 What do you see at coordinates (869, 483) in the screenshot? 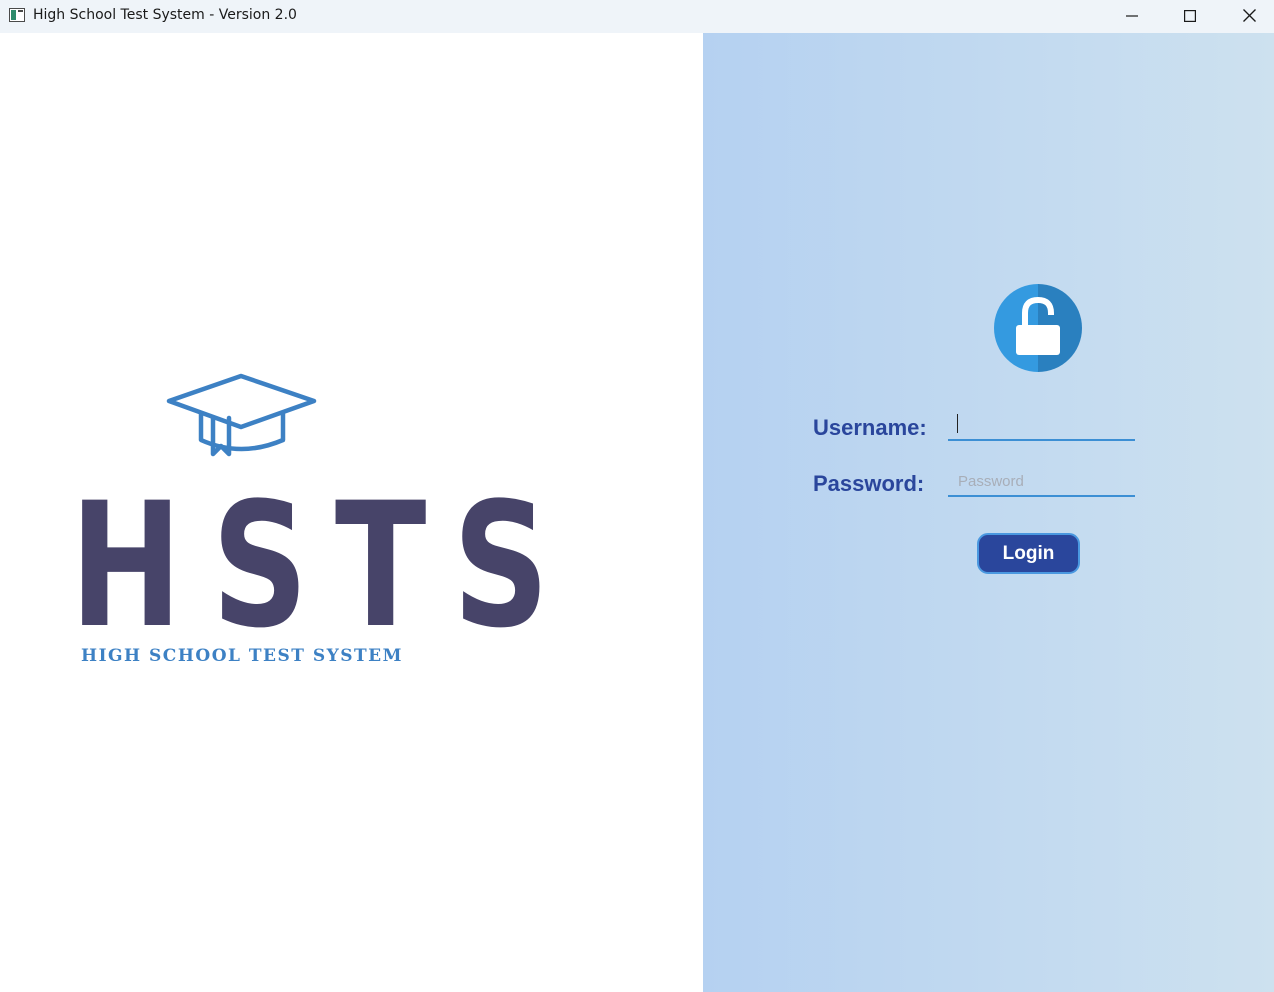
I see `password-label: Password:` at bounding box center [869, 483].